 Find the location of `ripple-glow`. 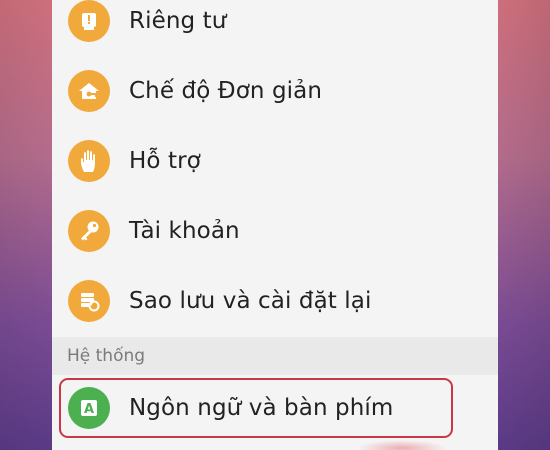

ripple-glow is located at coordinates (402, 445).